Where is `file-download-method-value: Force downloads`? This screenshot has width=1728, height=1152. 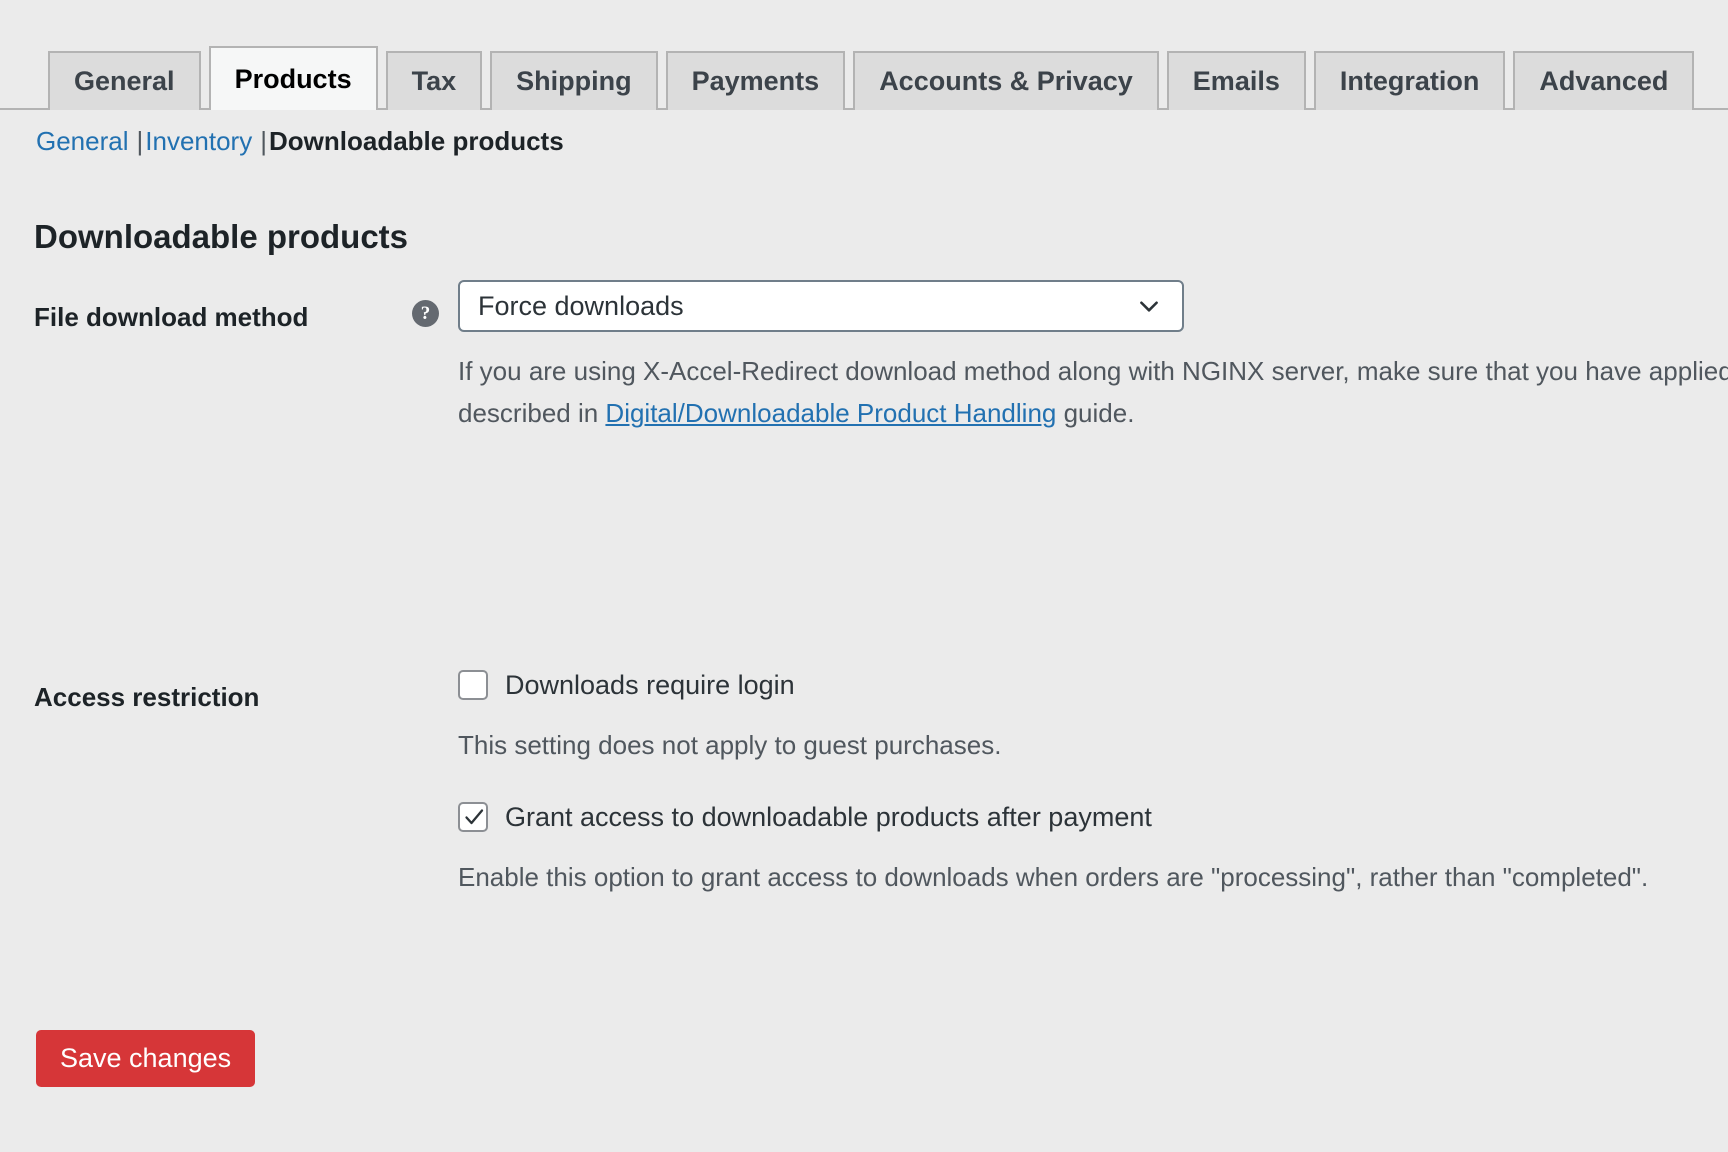 file-download-method-value: Force downloads is located at coordinates (581, 305).